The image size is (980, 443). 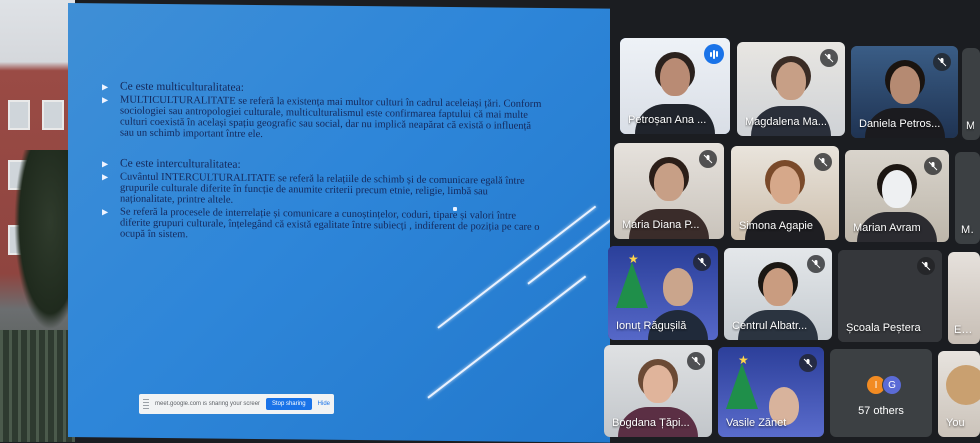 I want to click on participant-tile: Elen, so click(x=964, y=298).